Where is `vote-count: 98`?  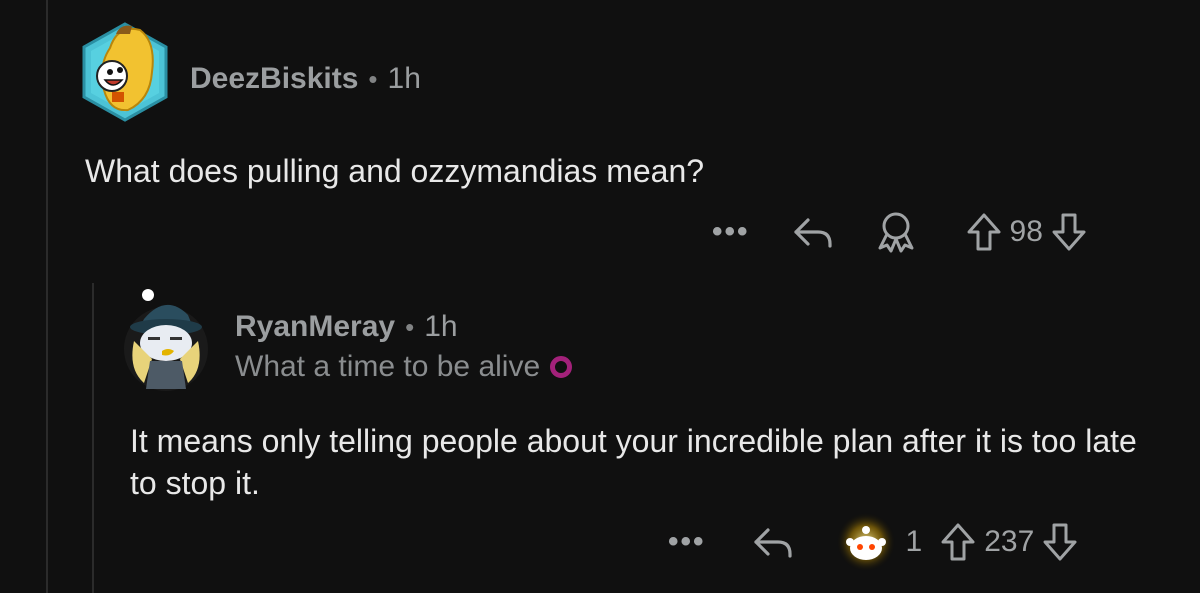 vote-count: 98 is located at coordinates (1026, 231).